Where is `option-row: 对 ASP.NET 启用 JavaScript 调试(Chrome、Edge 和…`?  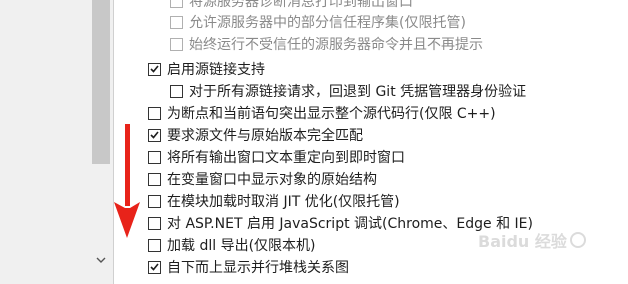 option-row: 对 ASP.NET 启用 JavaScript 调试(Chrome、Edge 和… is located at coordinates (340, 223).